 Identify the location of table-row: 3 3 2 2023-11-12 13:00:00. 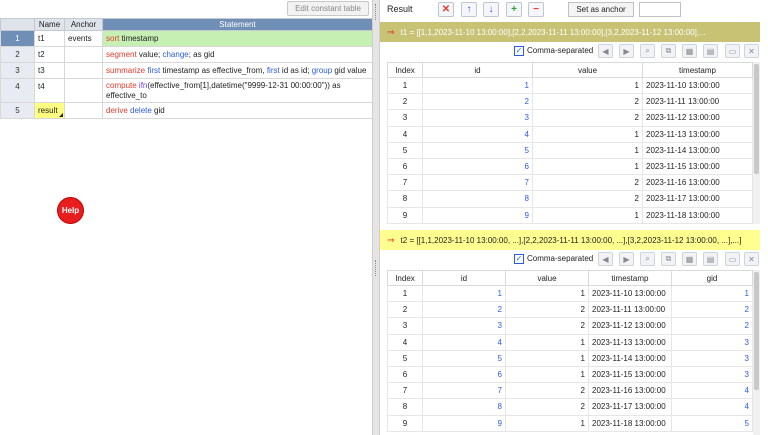
(570, 118).